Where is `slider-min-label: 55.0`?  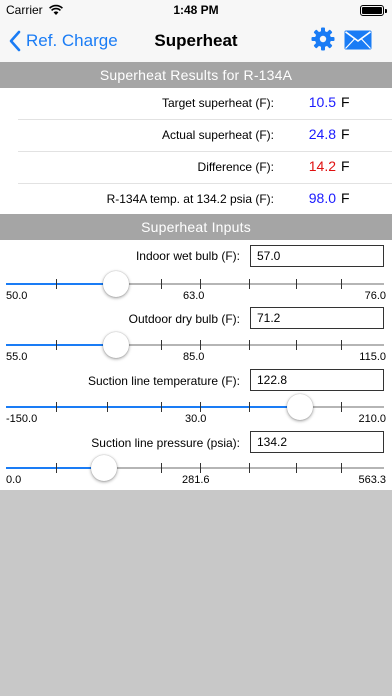
slider-min-label: 55.0 is located at coordinates (17, 357).